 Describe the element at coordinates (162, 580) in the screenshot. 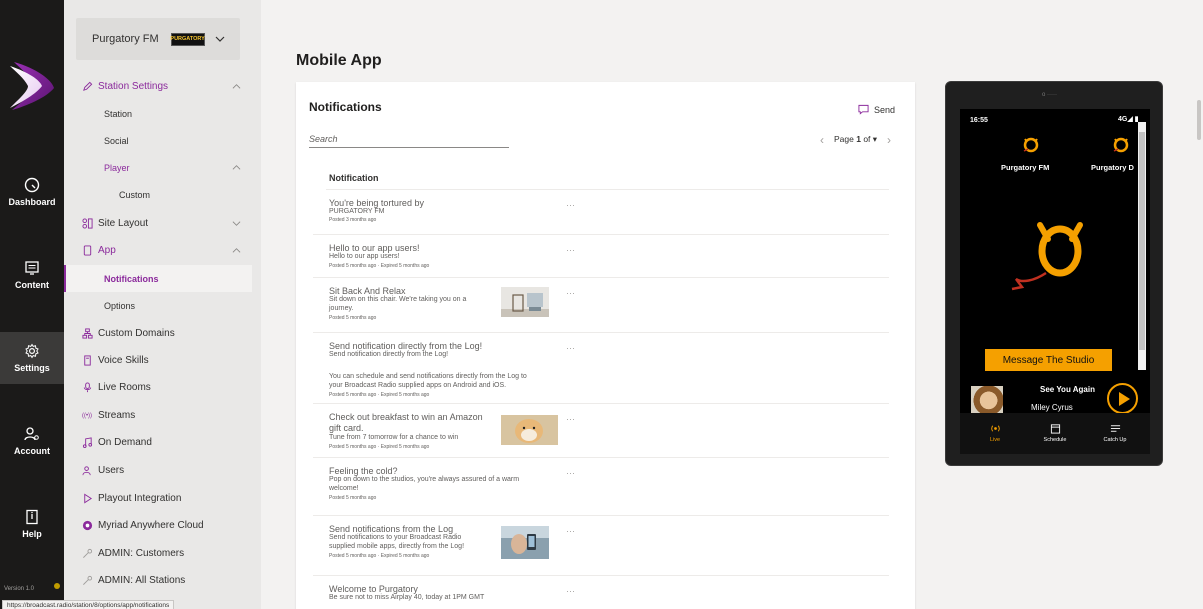

I see `nav-admin-all-stations: ADMIN: All Stations` at that location.